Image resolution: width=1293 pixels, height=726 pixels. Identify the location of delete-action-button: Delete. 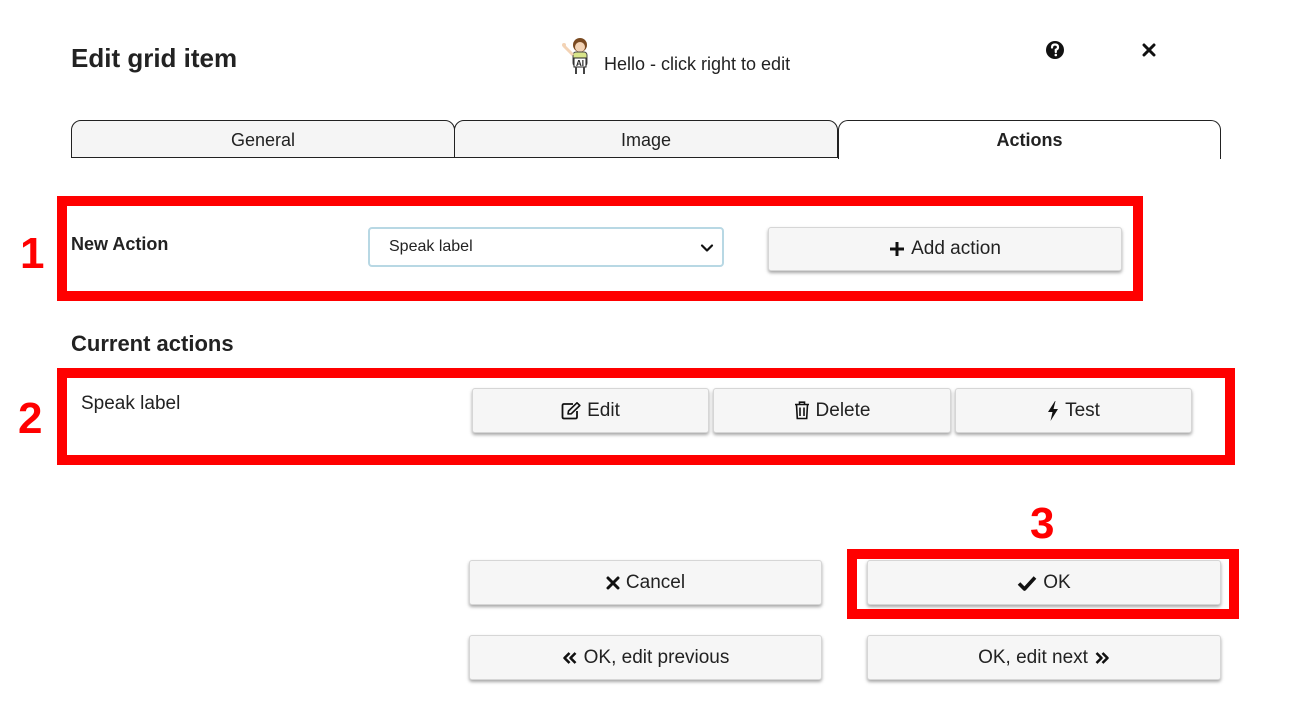
(832, 410).